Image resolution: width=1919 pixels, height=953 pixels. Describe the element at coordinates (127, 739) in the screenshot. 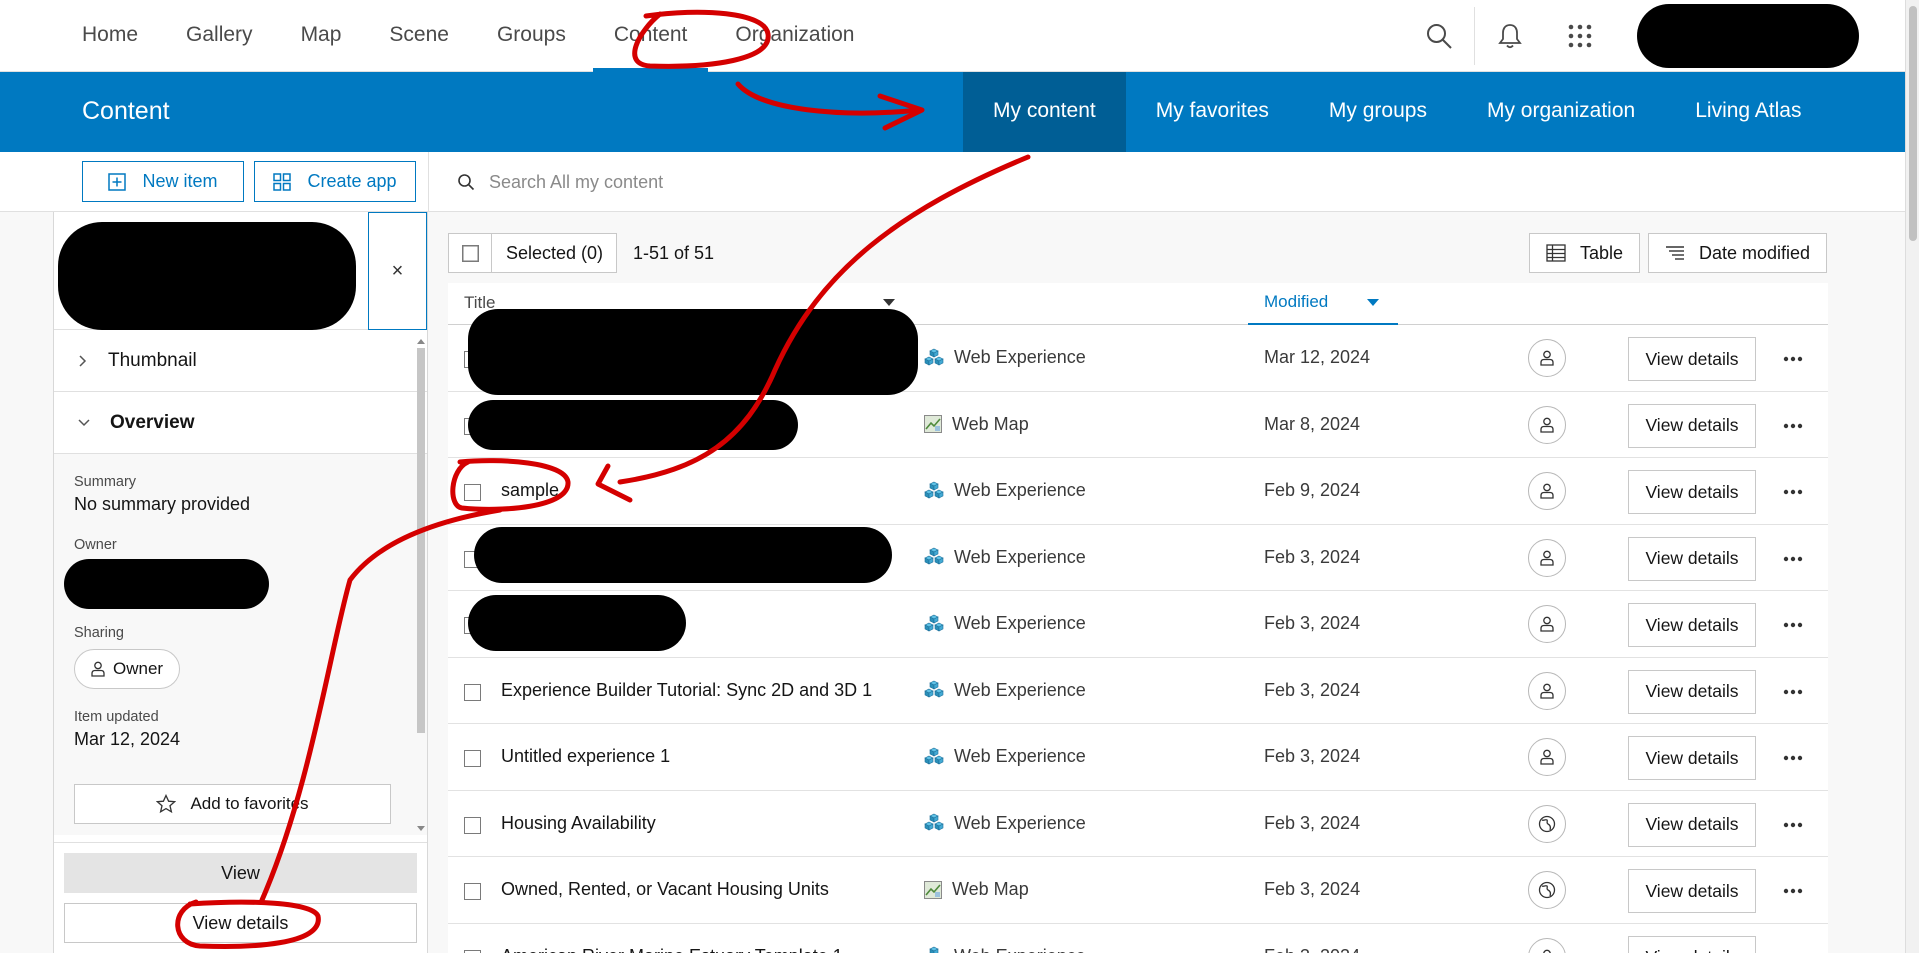

I see `updated-value: Mar 12, 2024` at that location.